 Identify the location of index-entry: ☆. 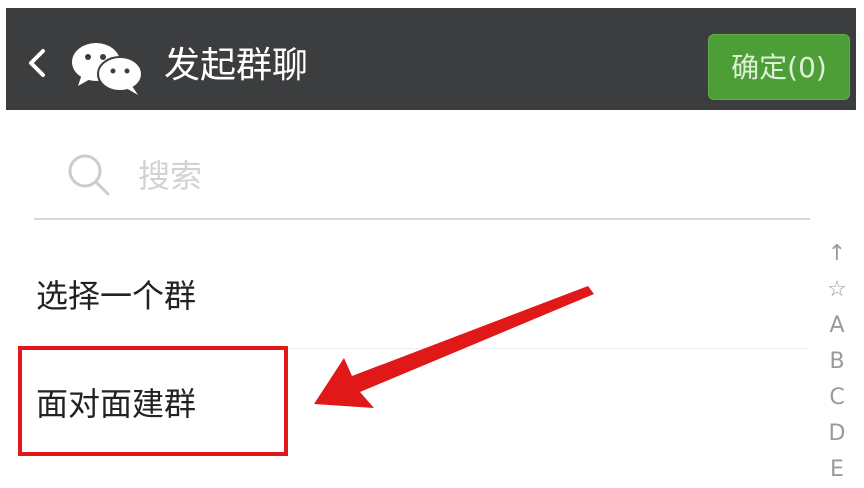
(837, 290).